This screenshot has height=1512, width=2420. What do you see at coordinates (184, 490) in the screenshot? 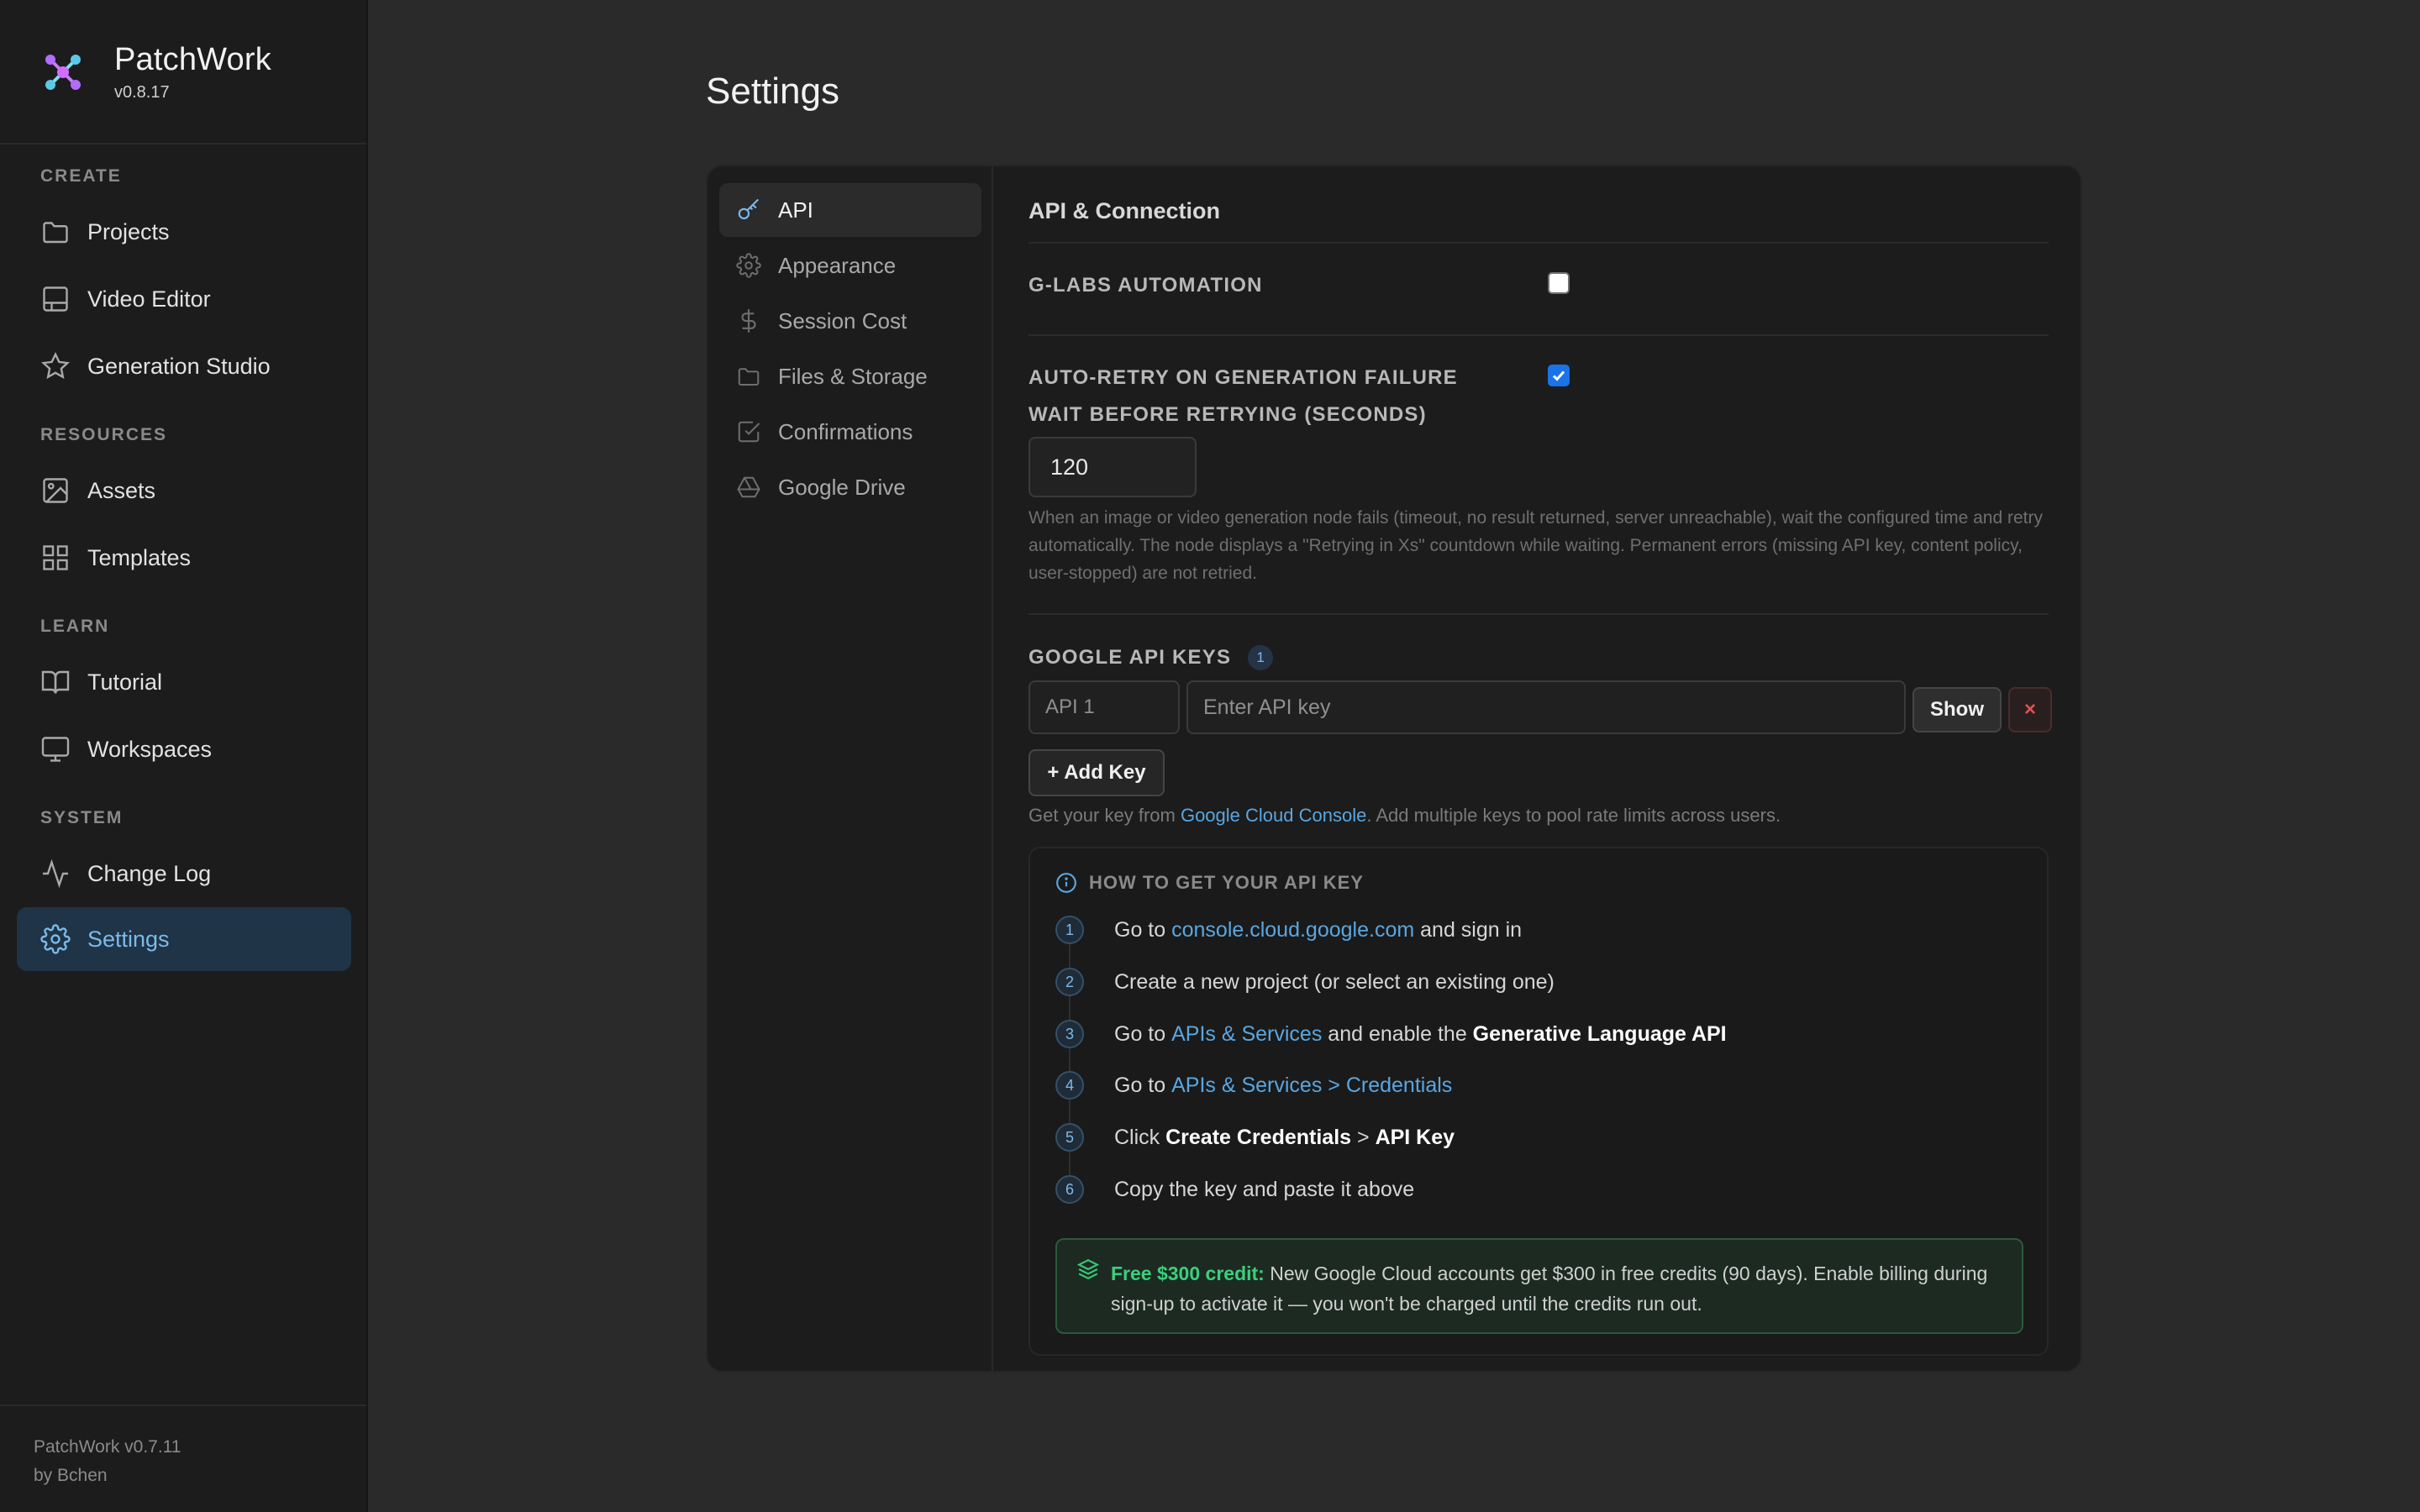
I see `sidebar-item-assets: Assets` at bounding box center [184, 490].